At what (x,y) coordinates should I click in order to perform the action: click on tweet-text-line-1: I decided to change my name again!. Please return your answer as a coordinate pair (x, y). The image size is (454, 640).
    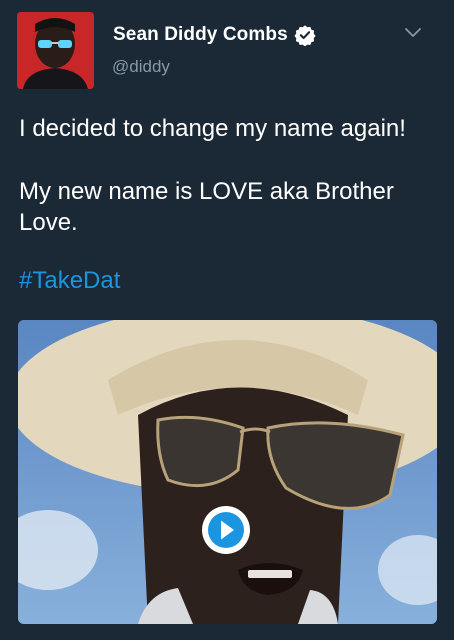
    Looking at the image, I should click on (212, 128).